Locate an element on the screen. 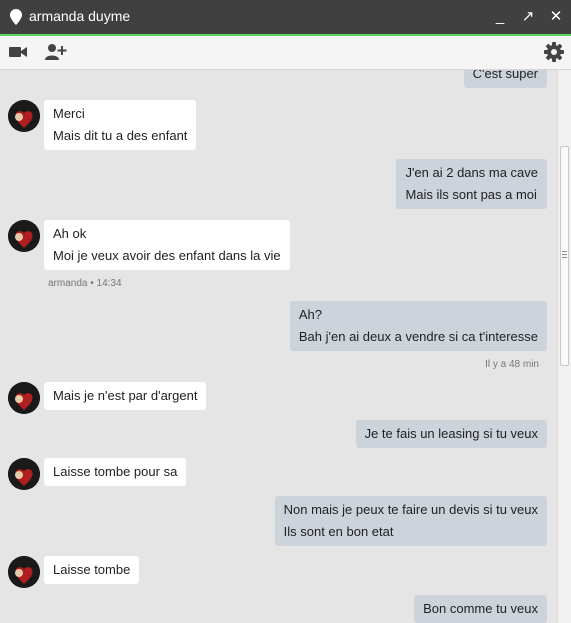 This screenshot has height=623, width=571. message-timestamp: Il y a 48 min is located at coordinates (512, 364).